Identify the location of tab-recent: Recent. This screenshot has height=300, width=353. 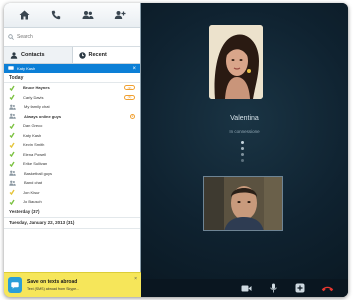
(106, 55).